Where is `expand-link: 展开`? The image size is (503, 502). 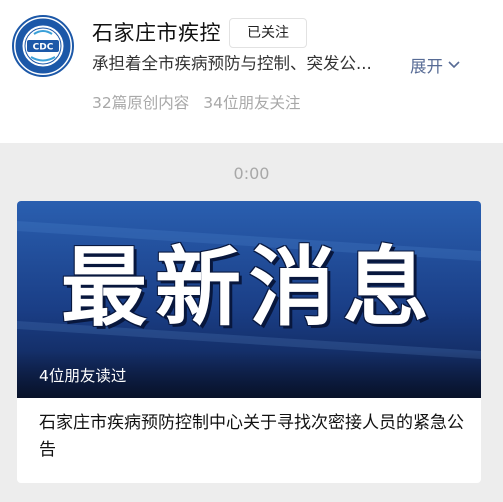
expand-link: 展开 is located at coordinates (435, 65).